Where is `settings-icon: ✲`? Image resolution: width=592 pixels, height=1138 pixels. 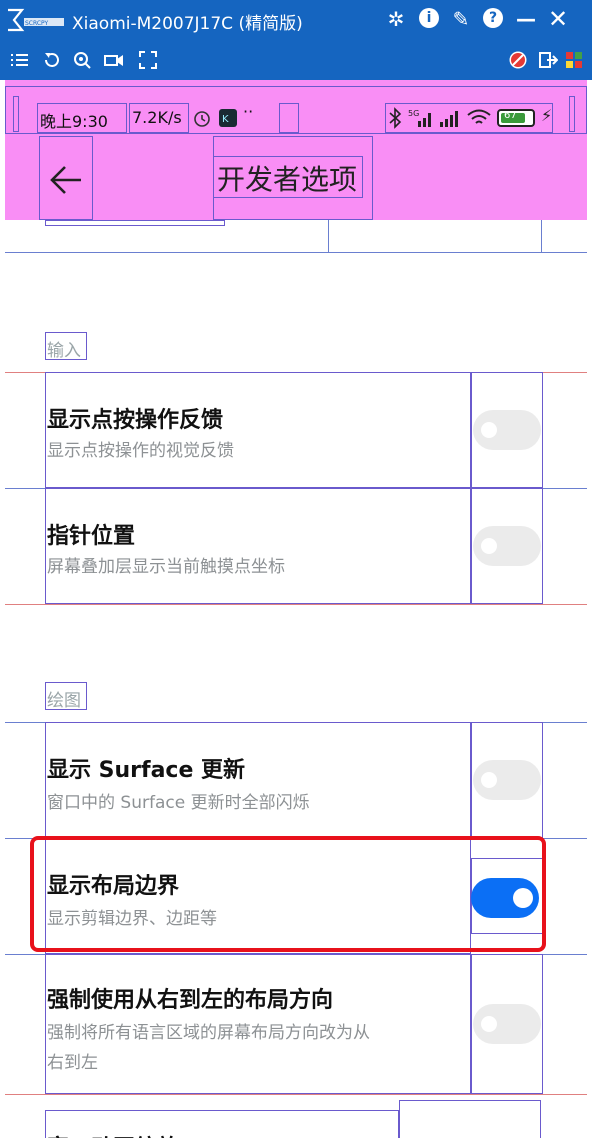 settings-icon: ✲ is located at coordinates (396, 19).